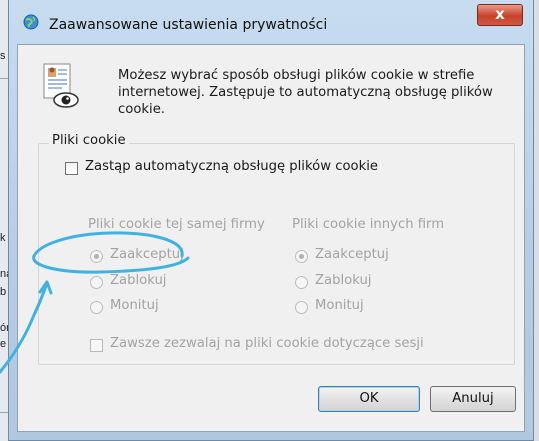 The height and width of the screenshot is (441, 539). I want to click on background-text: e, so click(3, 344).